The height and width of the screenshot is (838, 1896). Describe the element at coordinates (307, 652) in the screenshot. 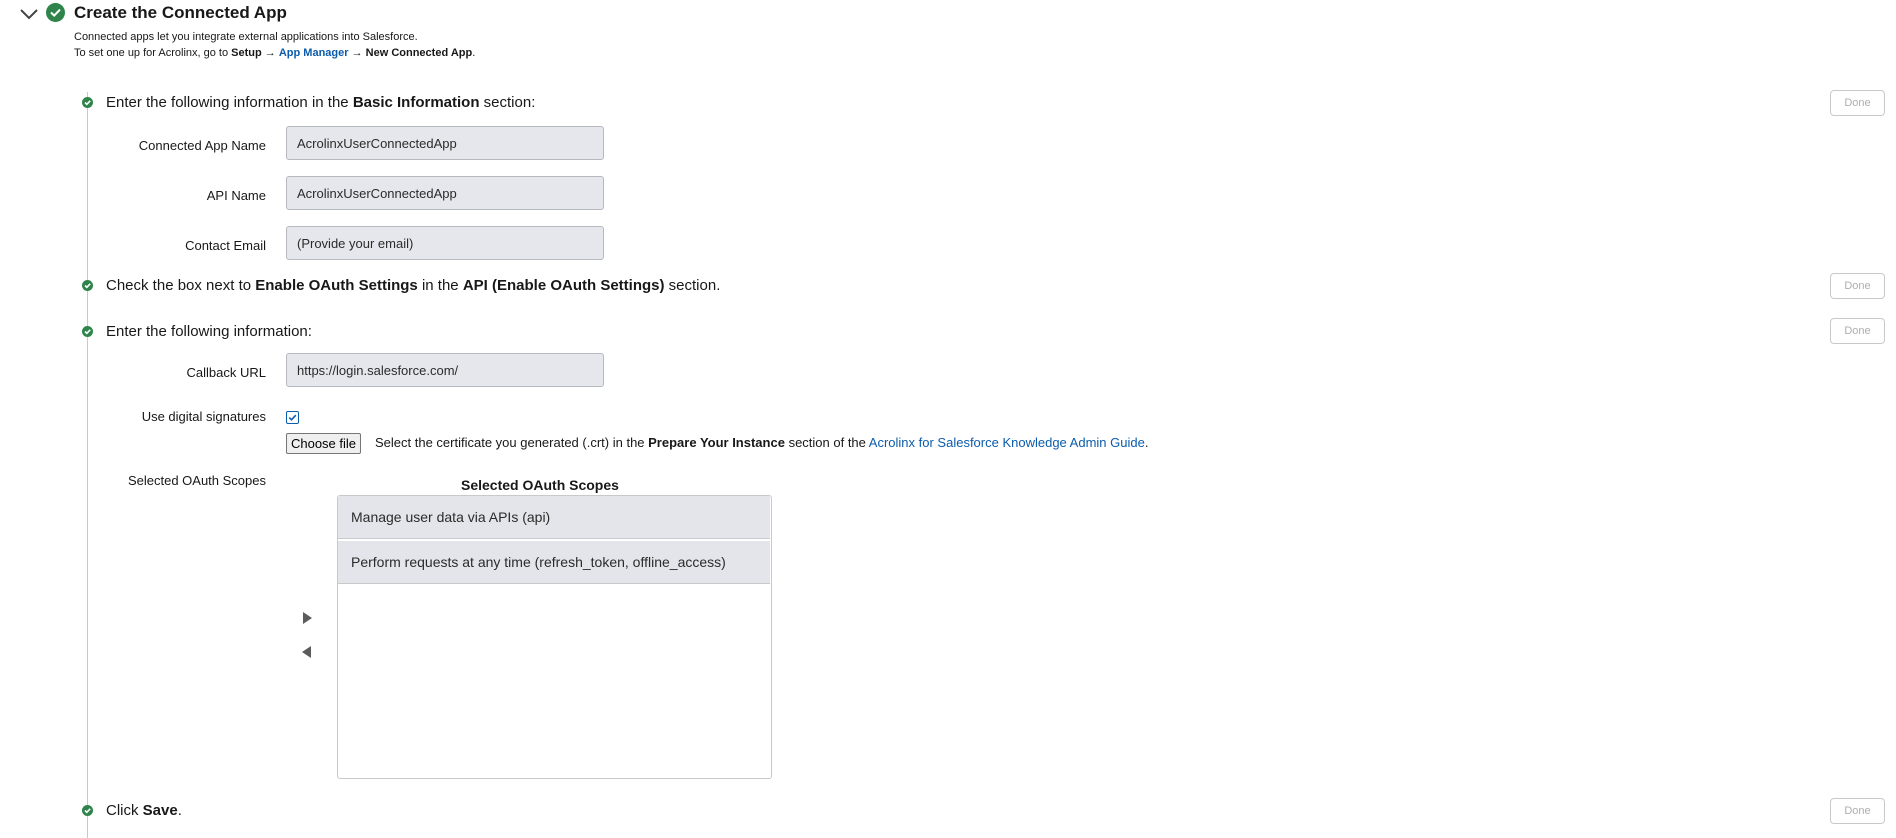

I see `remove-scope-arrow-icon` at that location.